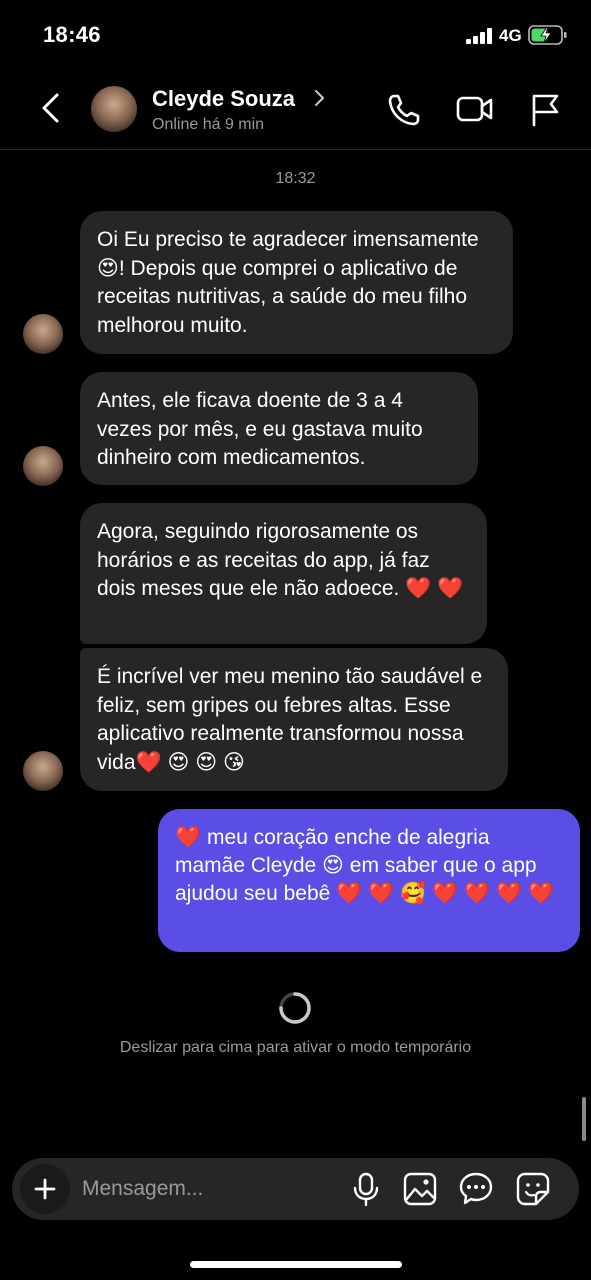  I want to click on chevron-left-icon, so click(50, 108).